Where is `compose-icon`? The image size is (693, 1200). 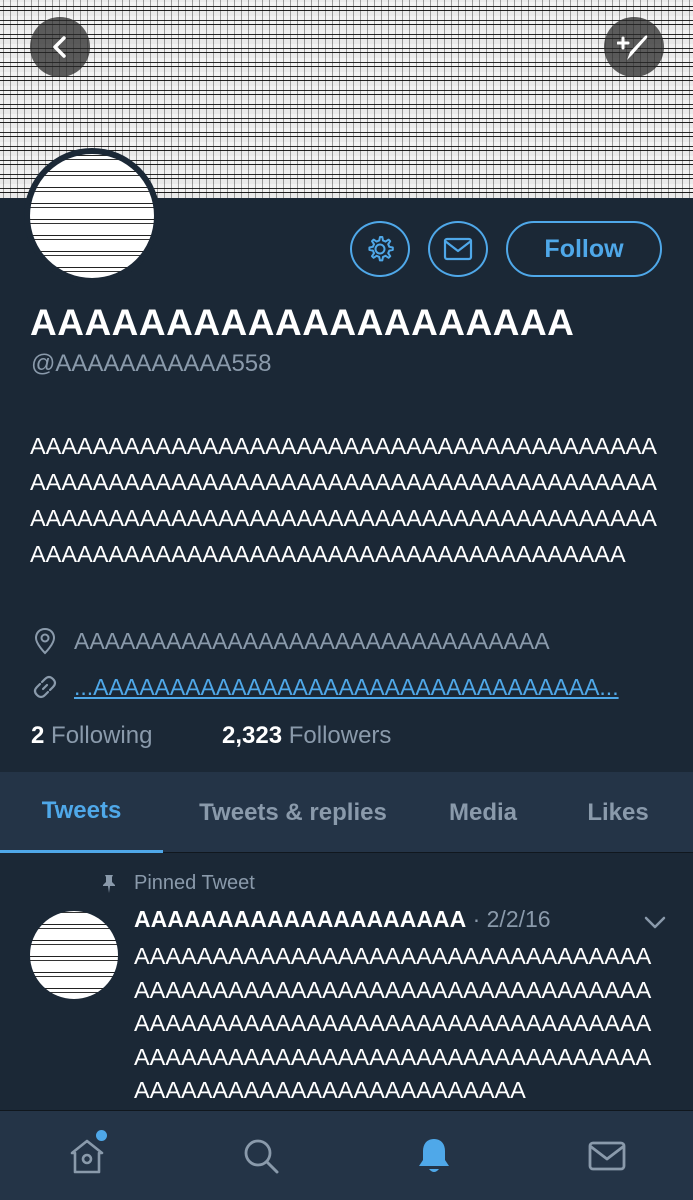
compose-icon is located at coordinates (632, 47).